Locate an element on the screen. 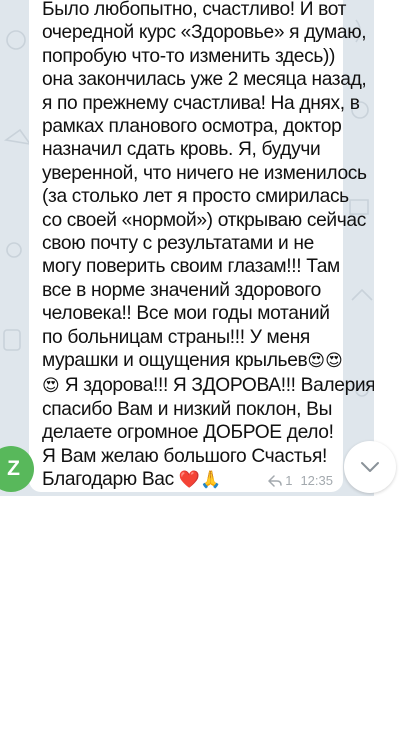  scroll-down-button is located at coordinates (370, 467).